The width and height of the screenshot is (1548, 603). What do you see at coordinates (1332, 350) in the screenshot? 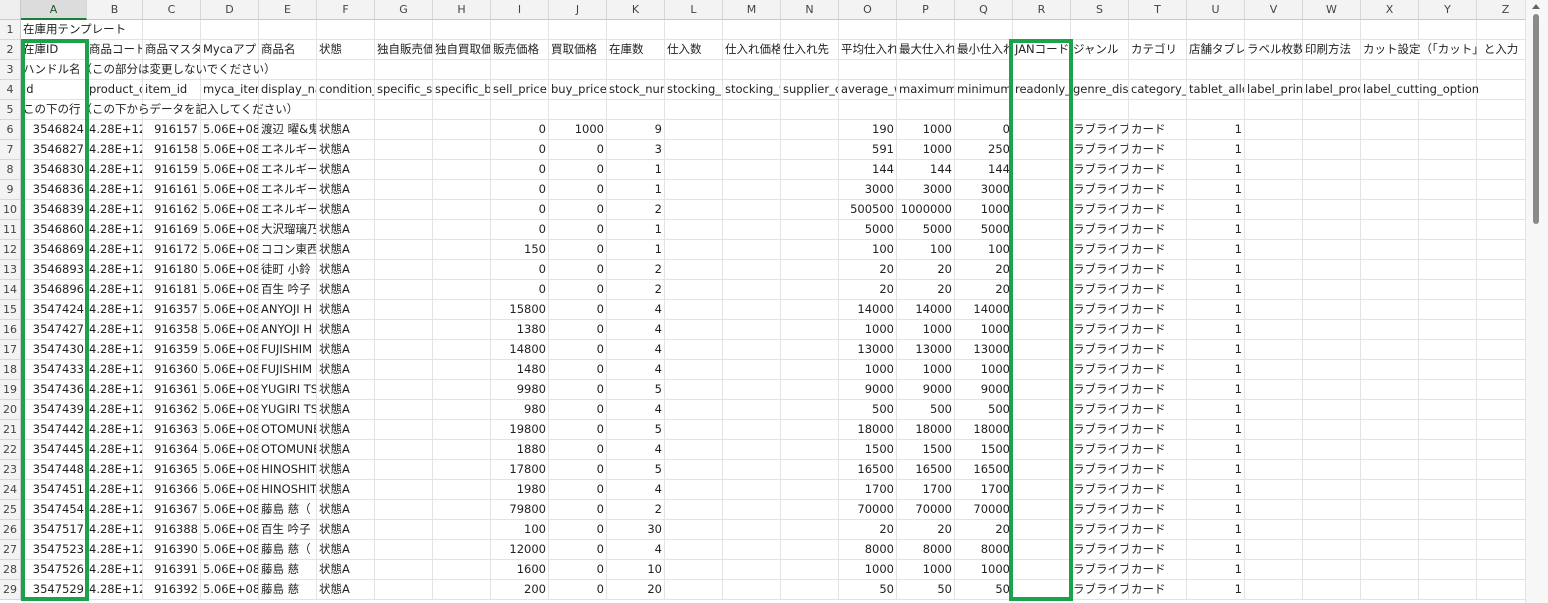
I see `cell-w17` at bounding box center [1332, 350].